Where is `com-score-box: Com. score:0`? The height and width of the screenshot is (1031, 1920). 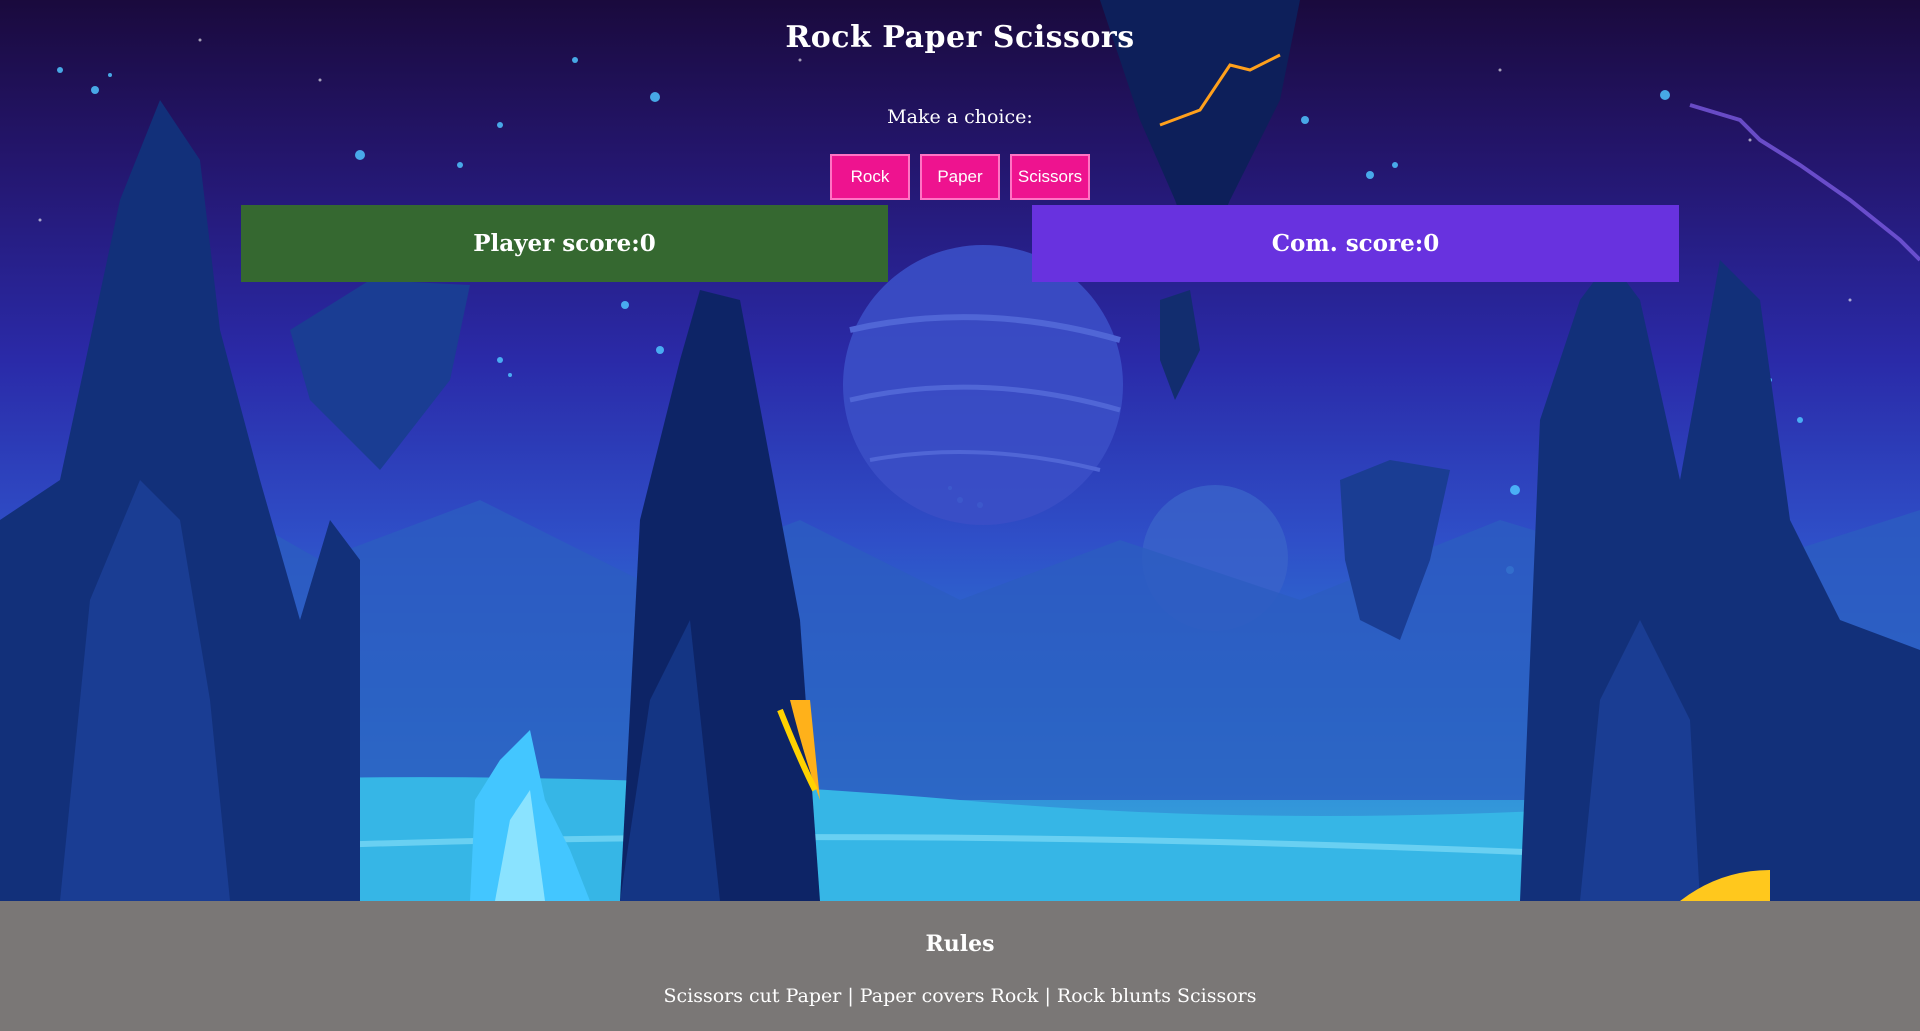
com-score-box: Com. score:0 is located at coordinates (1355, 243).